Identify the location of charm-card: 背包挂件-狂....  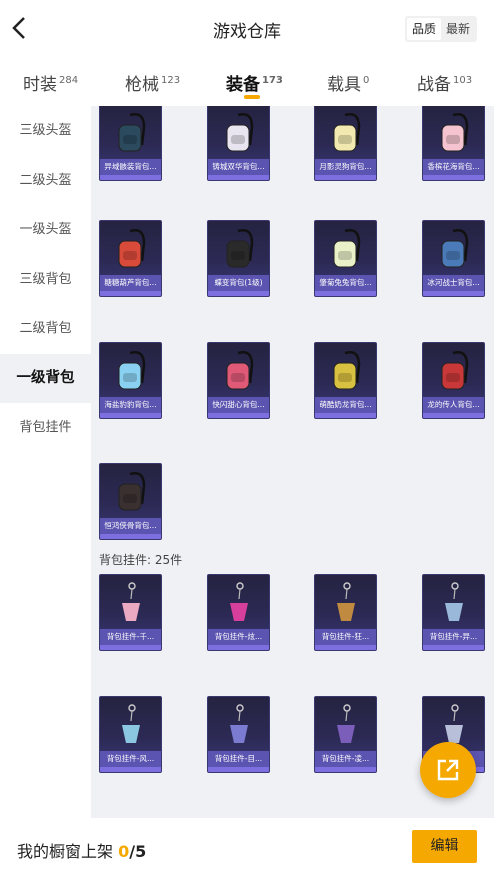
(345, 612).